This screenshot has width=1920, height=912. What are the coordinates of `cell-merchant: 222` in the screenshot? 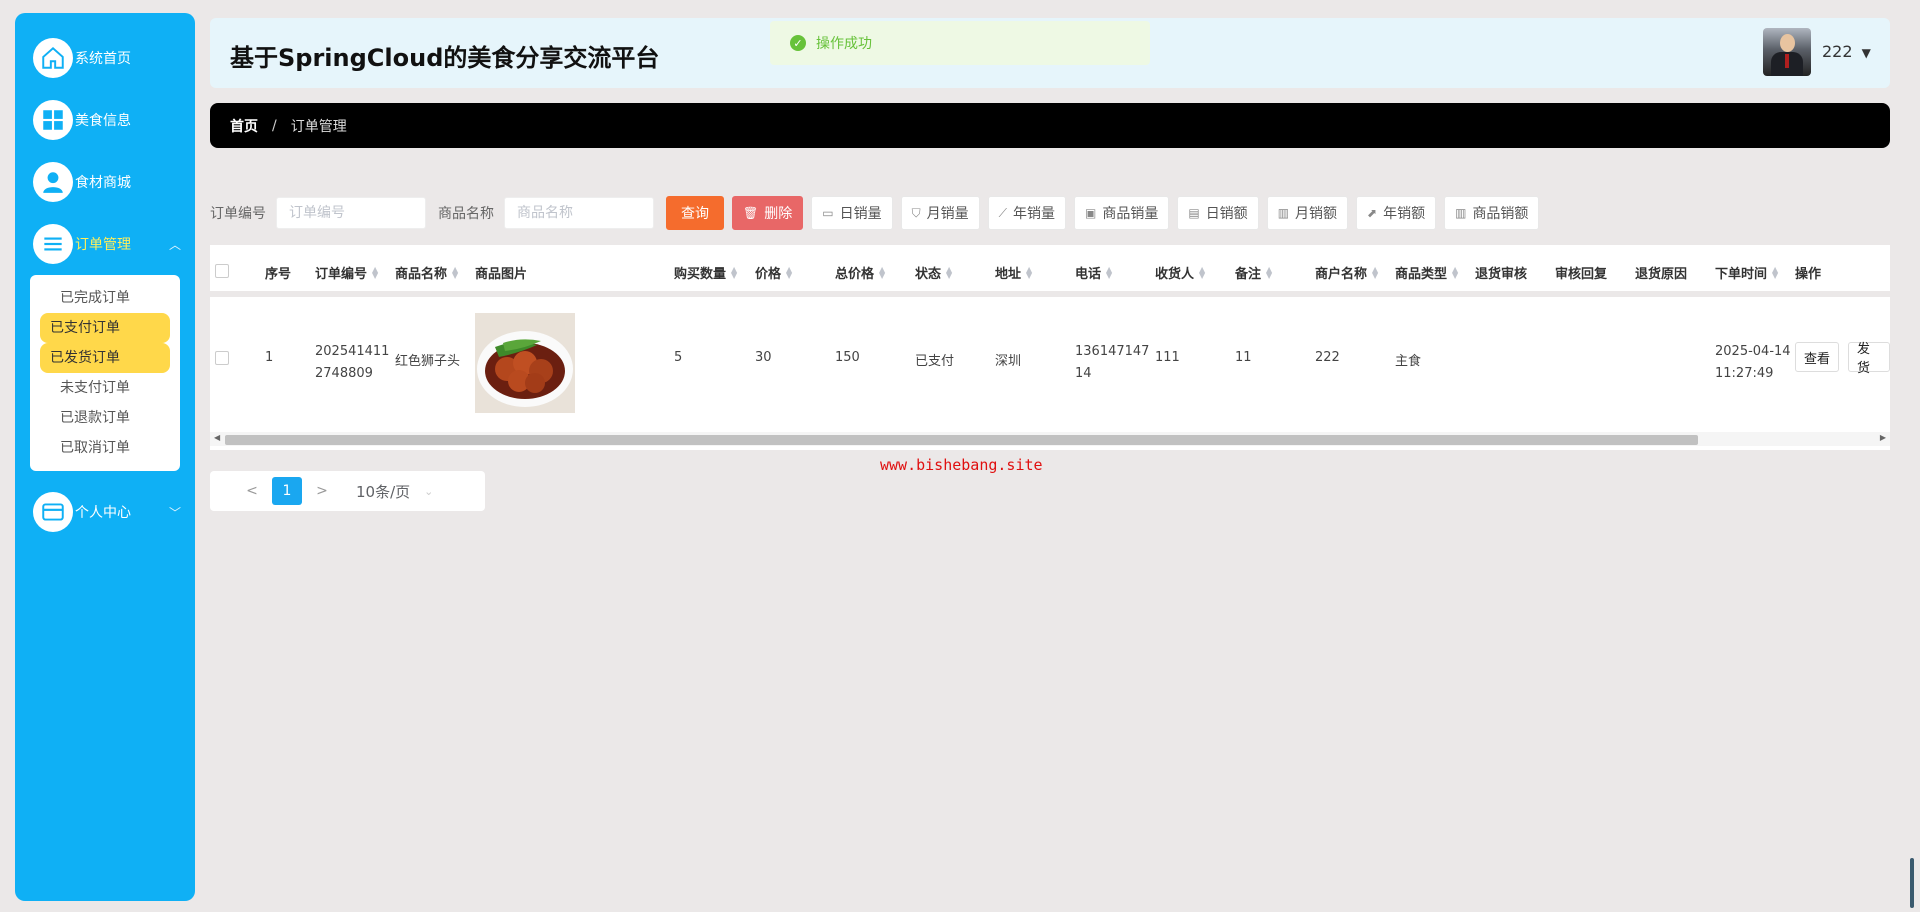 It's located at (1327, 357).